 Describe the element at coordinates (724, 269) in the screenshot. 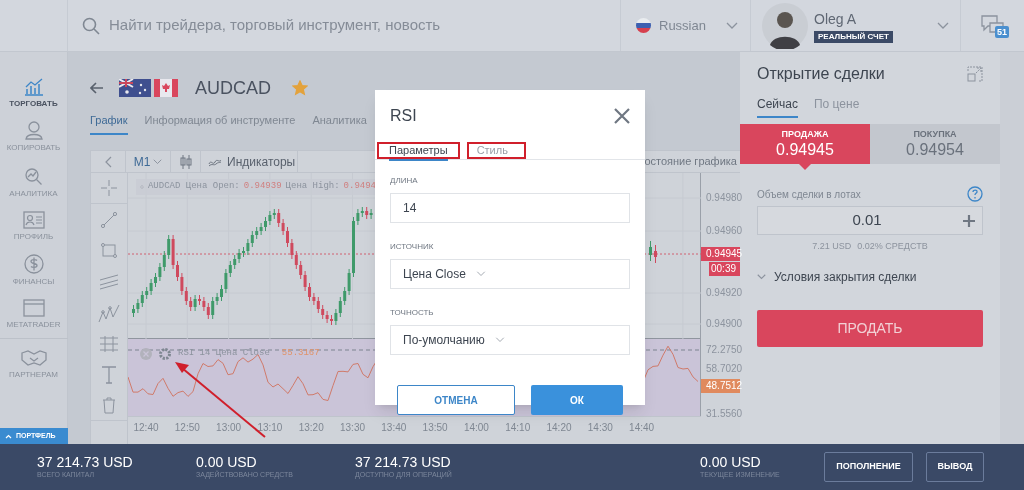

I see `price-label: 00:39` at that location.